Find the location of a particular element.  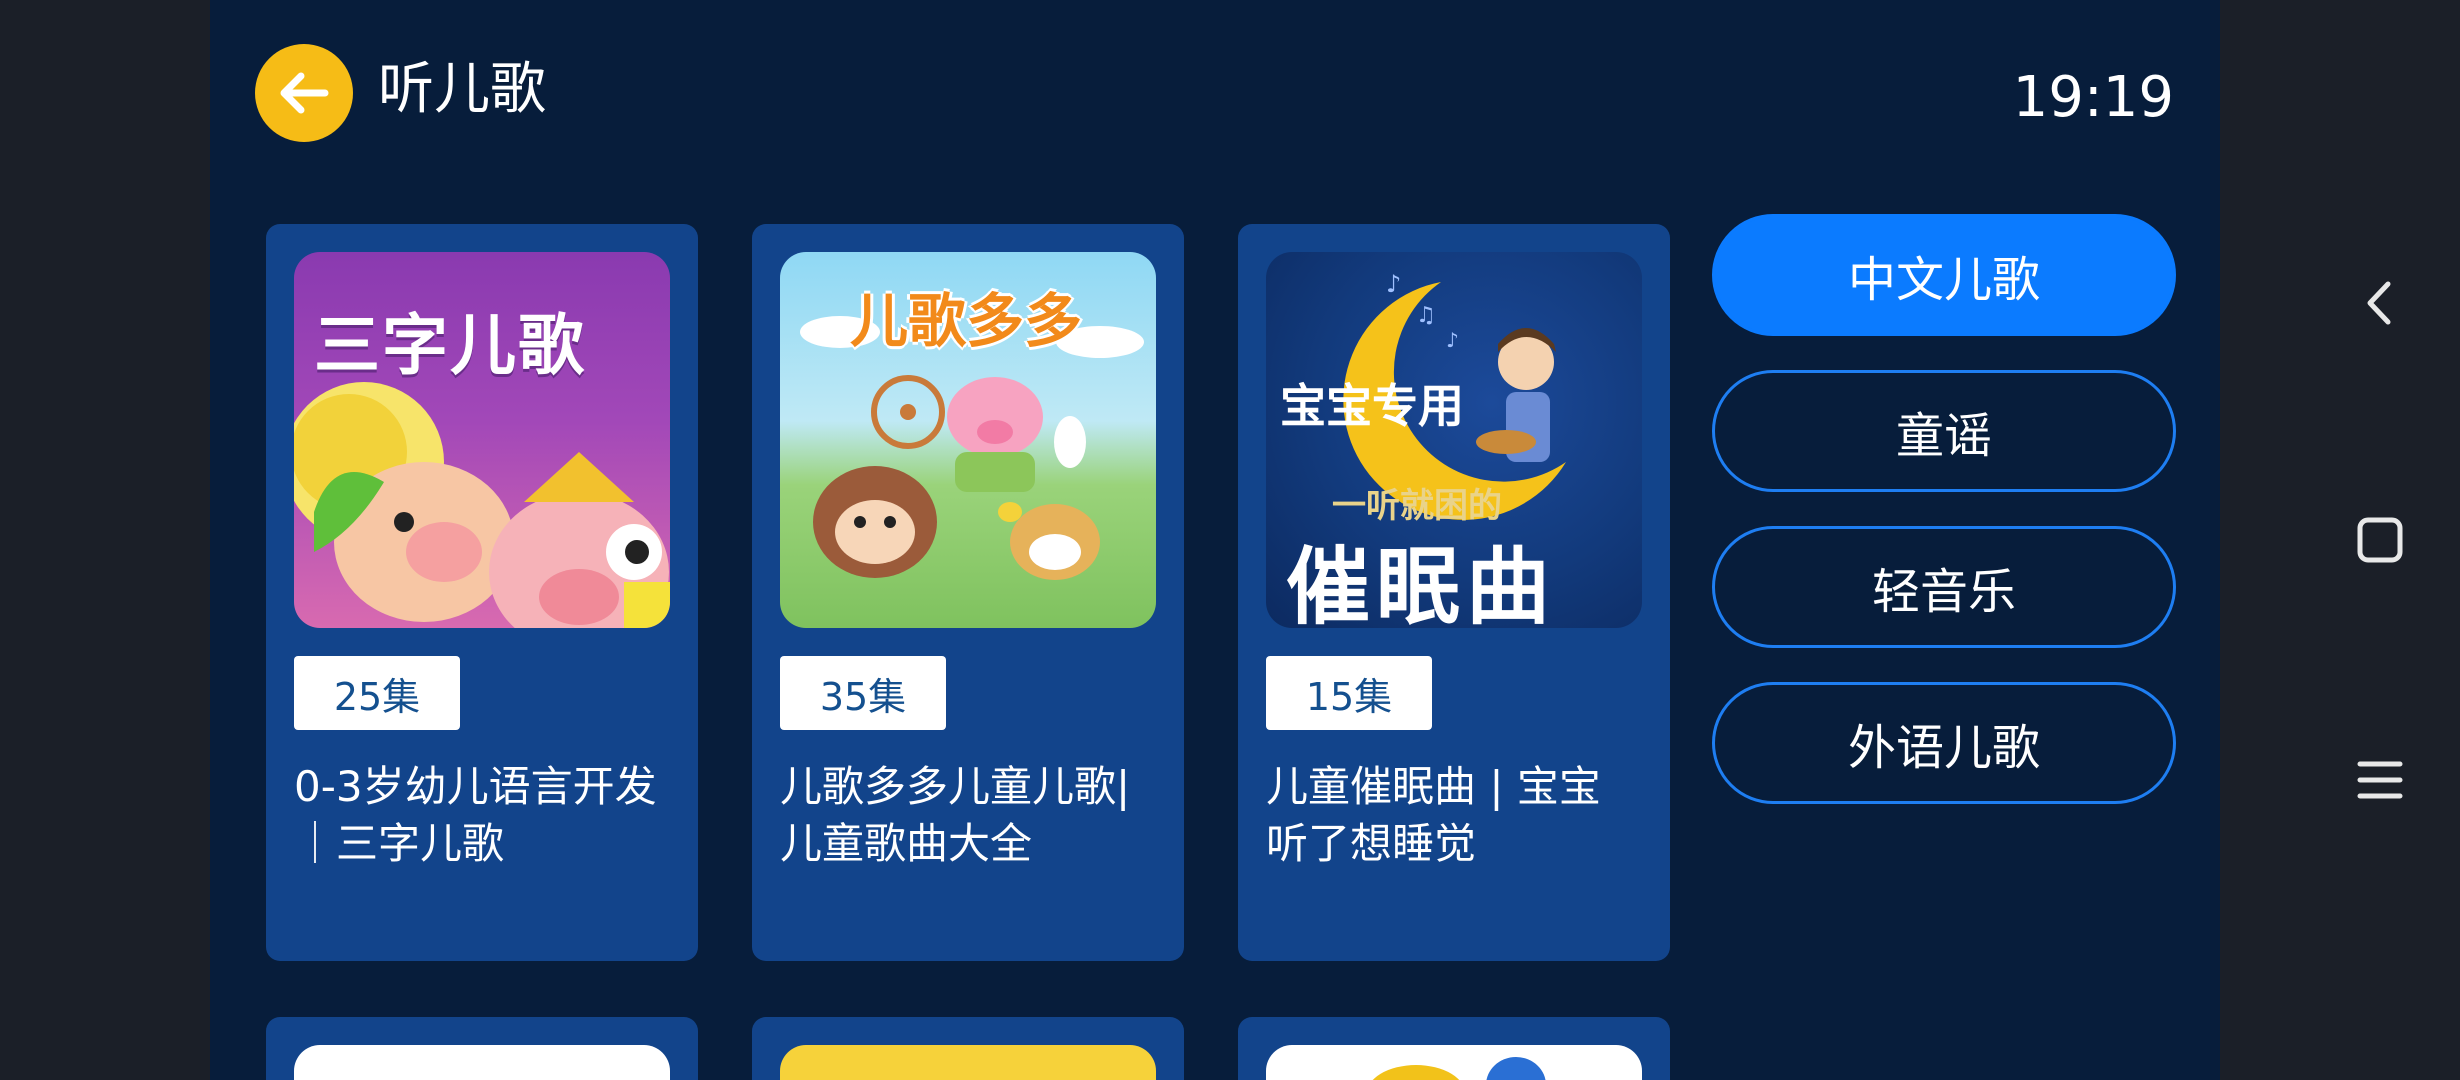

album-title: 0-3岁幼儿语言开发｜三字儿歌 is located at coordinates (475, 815).